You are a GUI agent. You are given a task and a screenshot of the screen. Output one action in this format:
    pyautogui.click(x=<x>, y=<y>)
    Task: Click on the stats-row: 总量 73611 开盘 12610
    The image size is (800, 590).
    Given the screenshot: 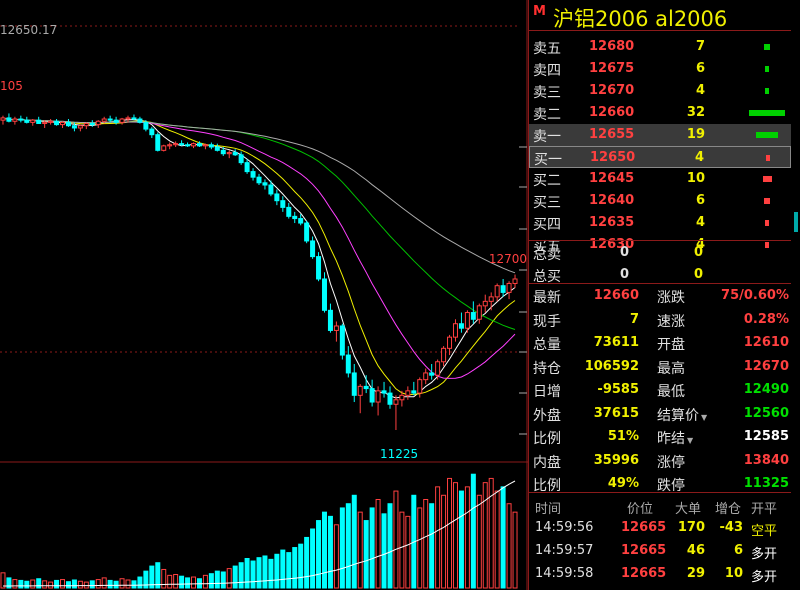 What is the action you would take?
    pyautogui.click(x=660, y=343)
    